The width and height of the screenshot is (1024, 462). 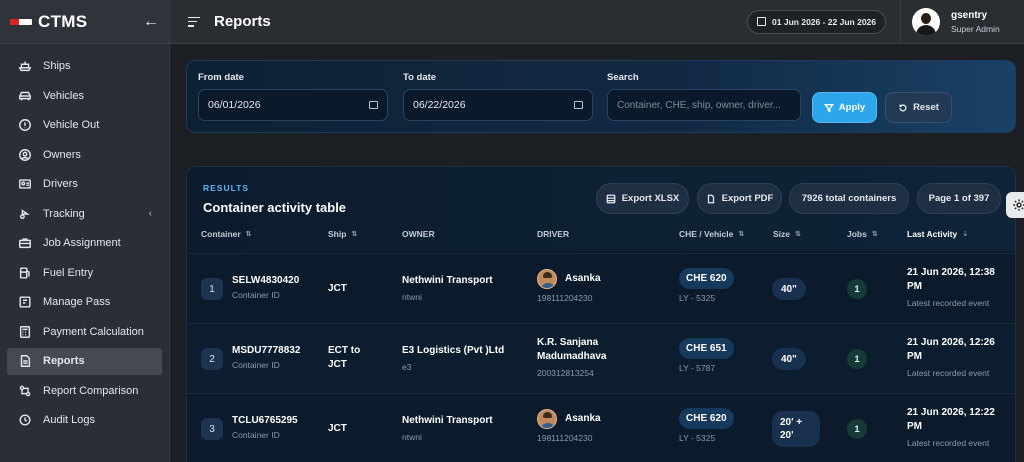 I want to click on file-icon, so click(x=710, y=198).